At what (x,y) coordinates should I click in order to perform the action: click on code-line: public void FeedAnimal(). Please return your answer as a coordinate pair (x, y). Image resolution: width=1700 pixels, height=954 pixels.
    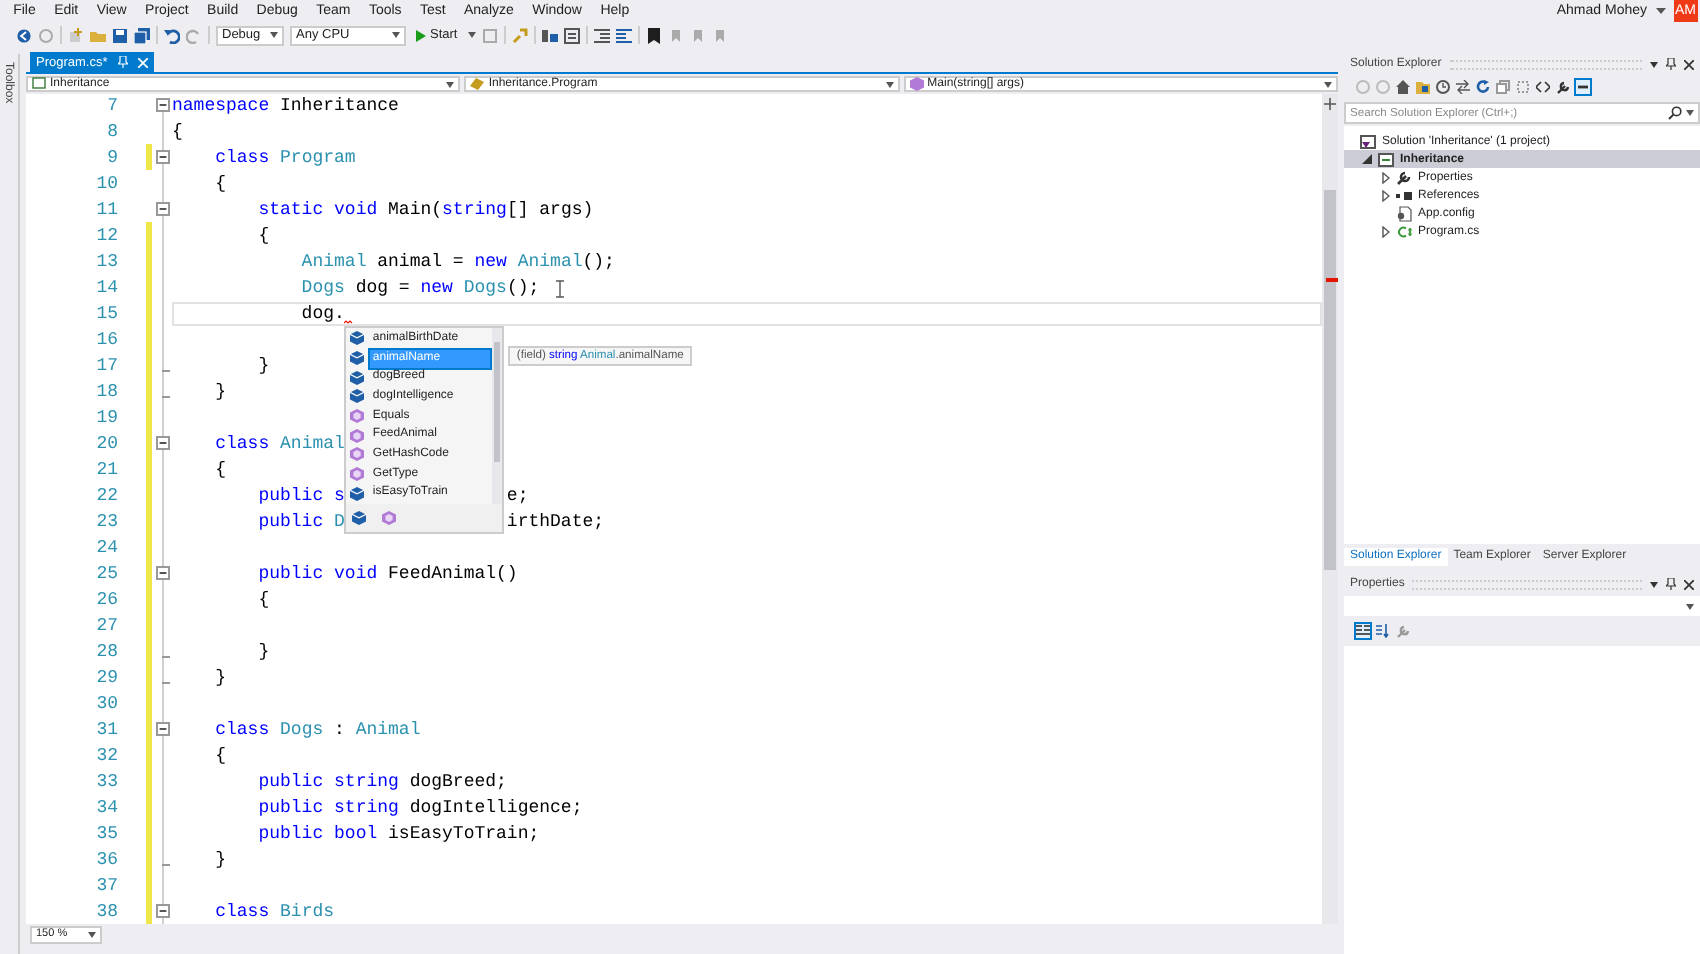
    Looking at the image, I should click on (387, 573).